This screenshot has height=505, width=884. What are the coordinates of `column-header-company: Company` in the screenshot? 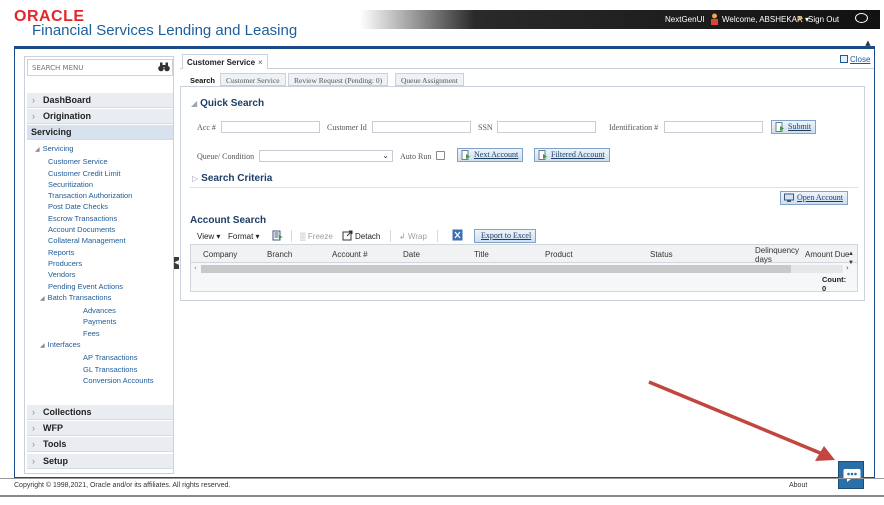 It's located at (220, 254).